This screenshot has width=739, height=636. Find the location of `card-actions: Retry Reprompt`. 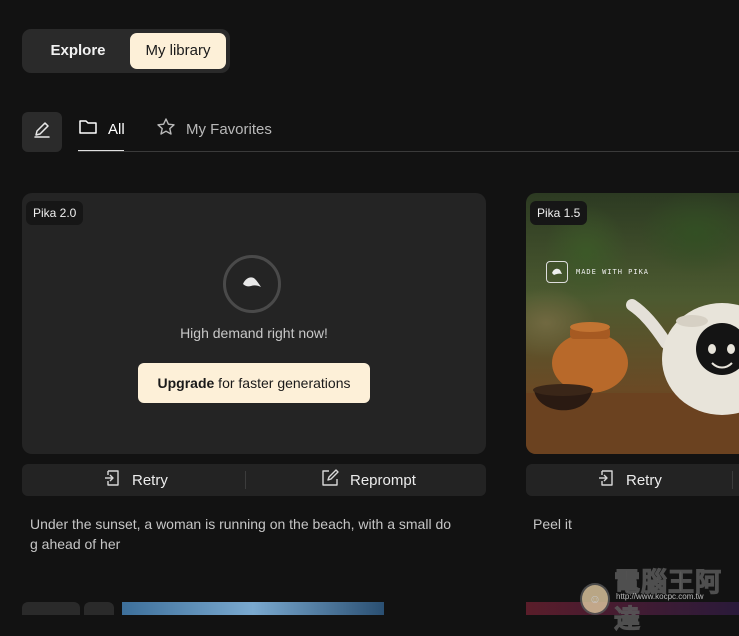

card-actions: Retry Reprompt is located at coordinates (254, 480).